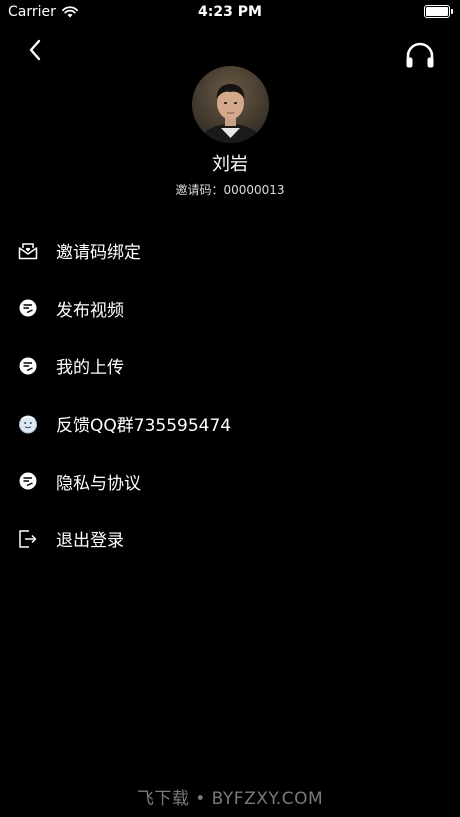 The image size is (460, 817). I want to click on user-name: 刘岩, so click(230, 164).